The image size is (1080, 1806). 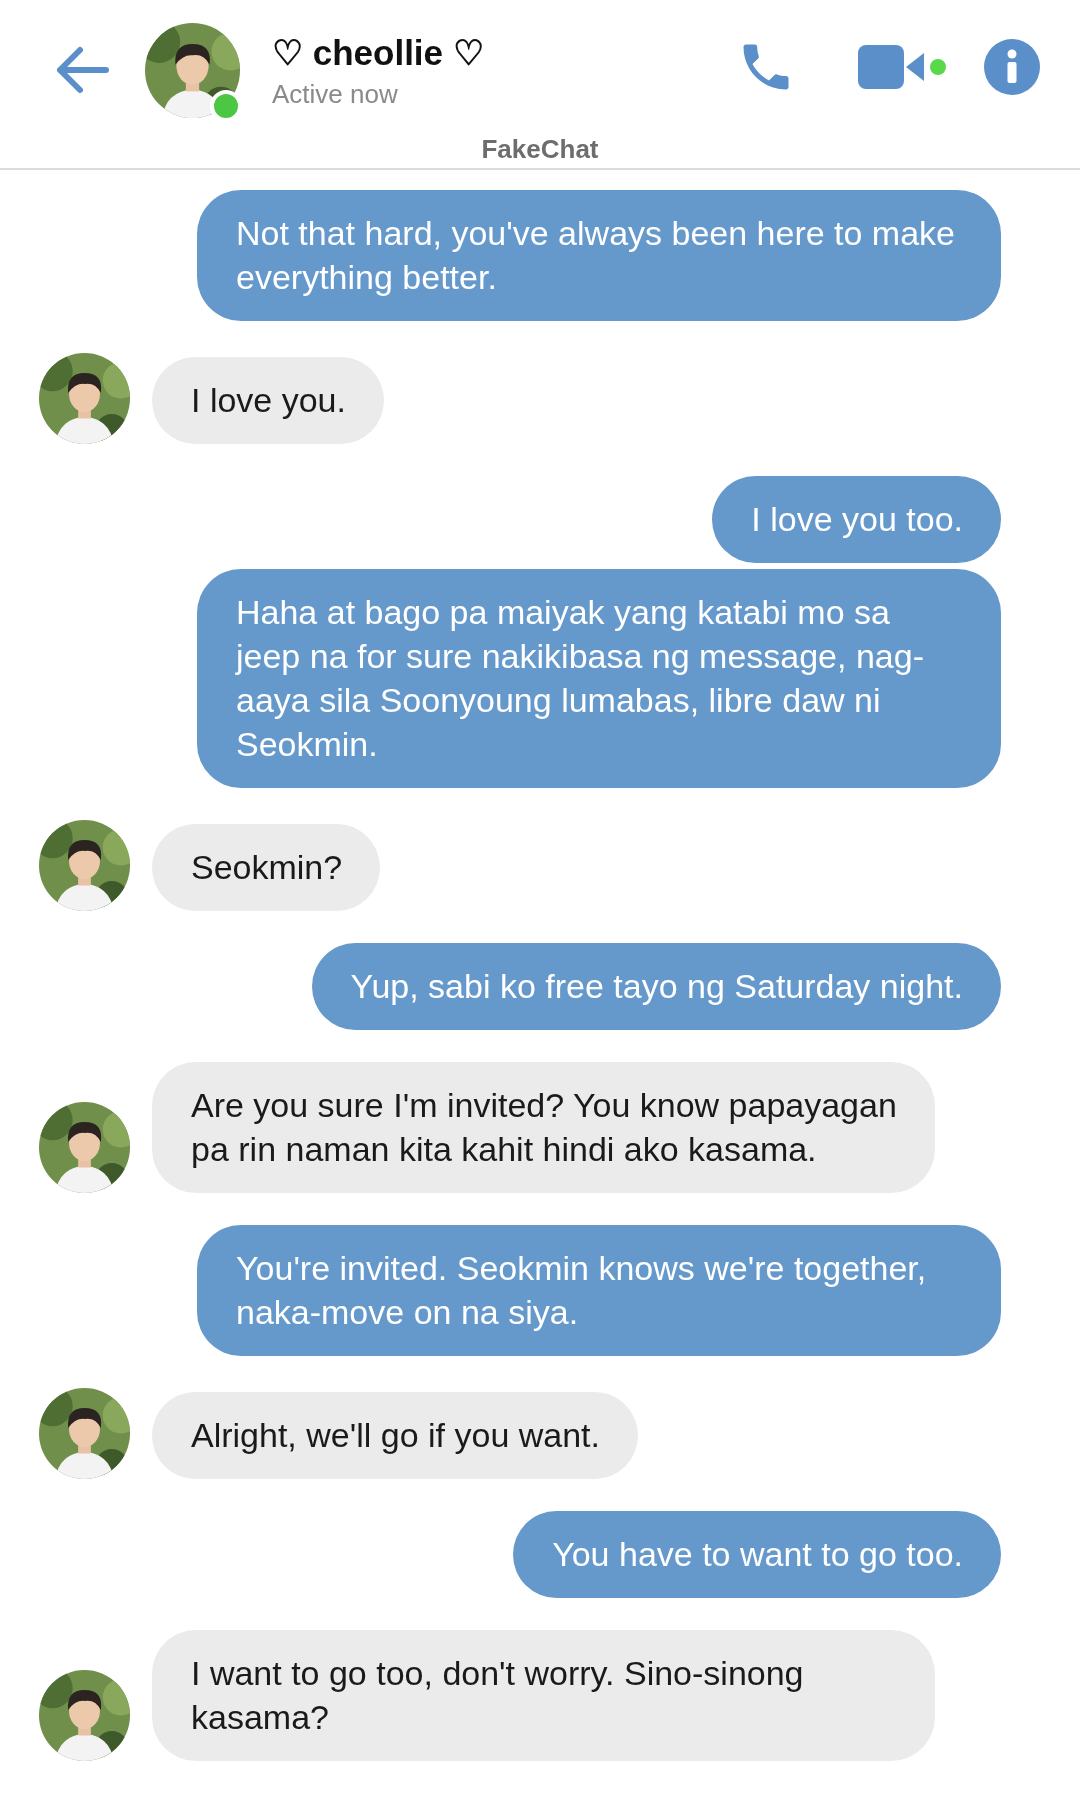 What do you see at coordinates (599, 678) in the screenshot?
I see `message-bubble: Haha at bago pa maiyak yang katabi mo sa jeep na for sure nakikibasa ng message, nag-aaya sila Soonyoung lumabas, libre daw ni Seokmin.` at bounding box center [599, 678].